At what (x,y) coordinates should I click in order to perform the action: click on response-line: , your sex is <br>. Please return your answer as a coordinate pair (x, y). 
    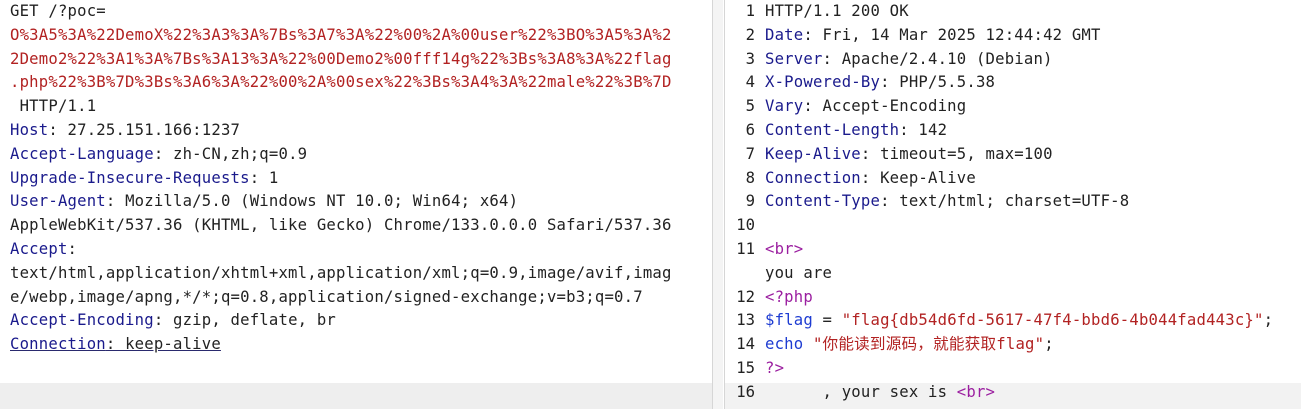
    Looking at the image, I should click on (880, 393).